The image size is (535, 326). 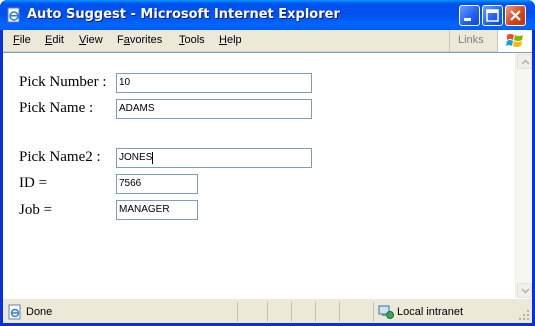 I want to click on pick-number-input: 10, so click(x=214, y=83).